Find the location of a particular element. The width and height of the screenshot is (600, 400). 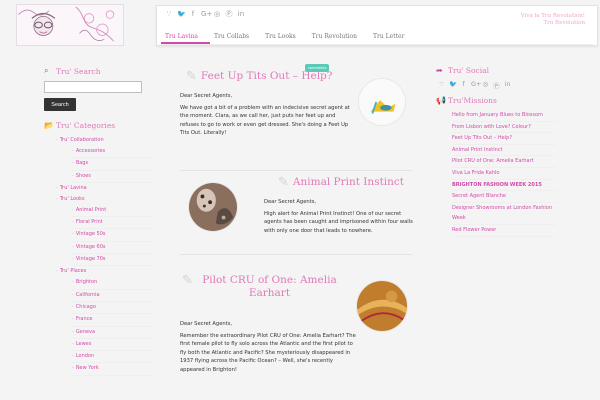

subcategory-item: - Accessories is located at coordinates (113, 152).